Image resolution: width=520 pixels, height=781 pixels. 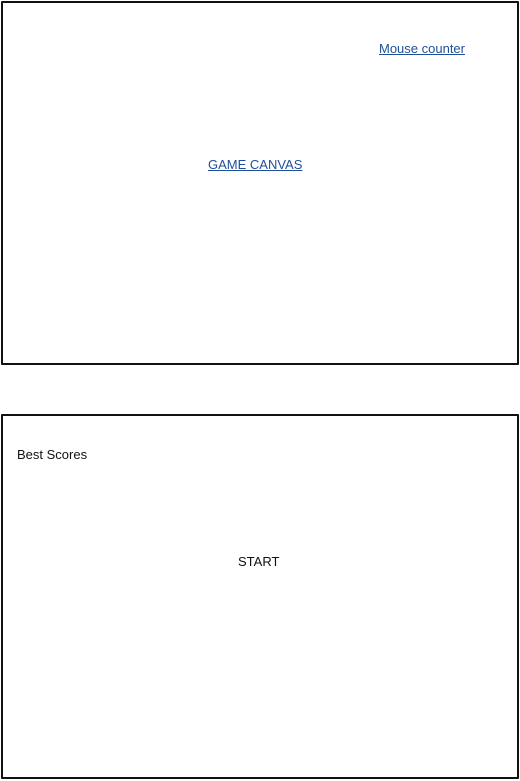 What do you see at coordinates (255, 164) in the screenshot?
I see `game-canvas-link: GAME CANVAS` at bounding box center [255, 164].